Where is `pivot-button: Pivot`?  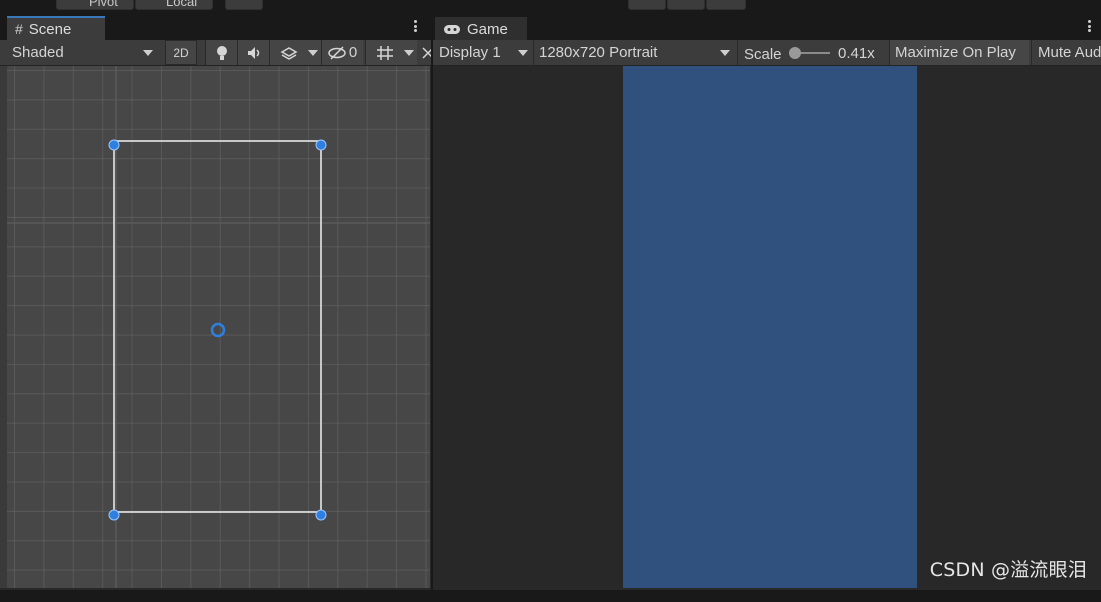 pivot-button: Pivot is located at coordinates (95, 5).